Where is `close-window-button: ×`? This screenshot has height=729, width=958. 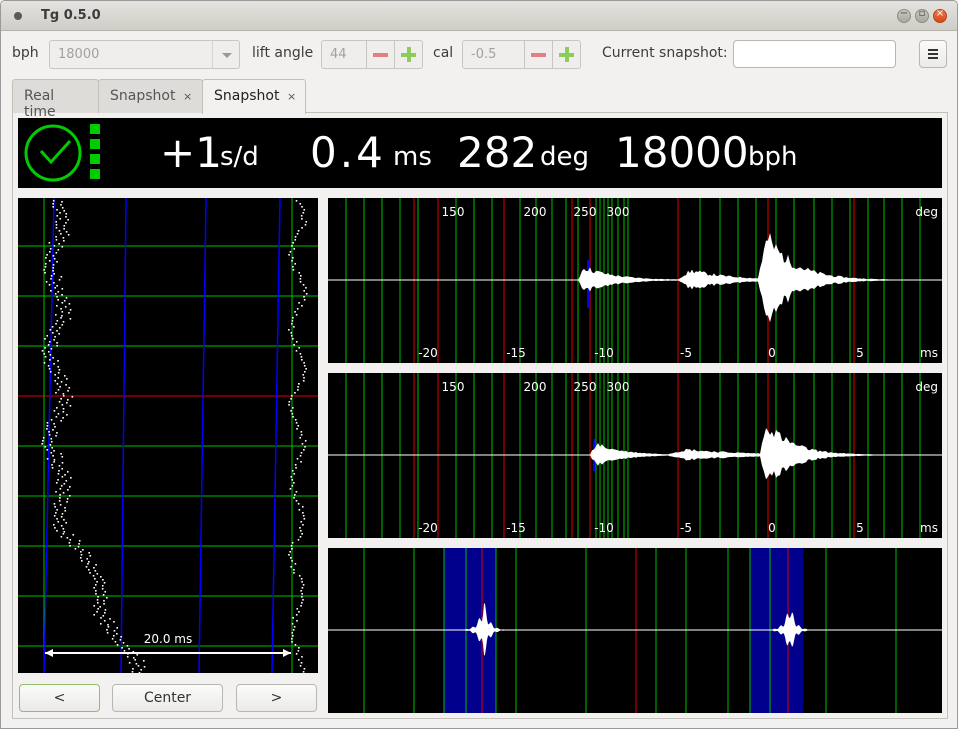 close-window-button: × is located at coordinates (940, 15).